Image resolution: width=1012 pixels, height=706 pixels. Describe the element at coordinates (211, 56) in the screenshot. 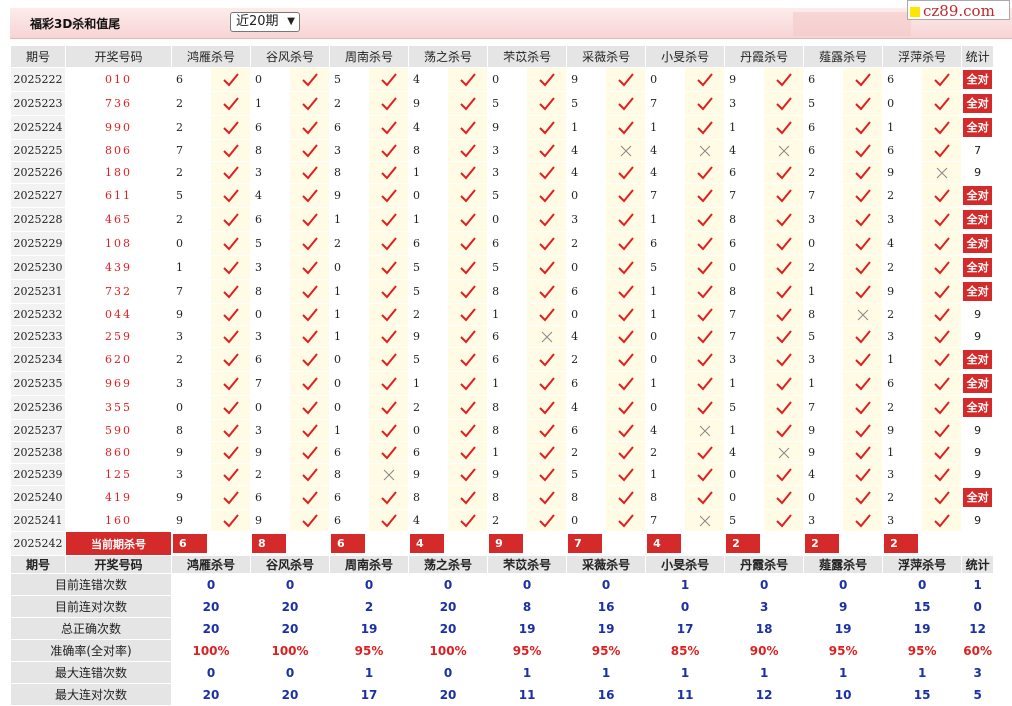

I see `column-header: 鸿雁杀号` at that location.